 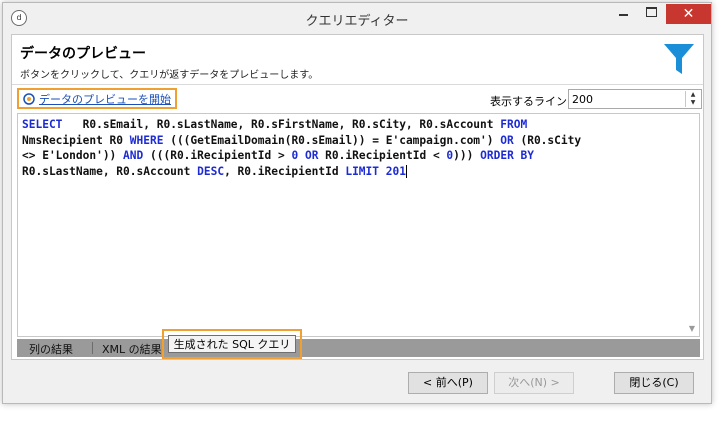 What do you see at coordinates (357, 21) in the screenshot?
I see `window-title: クエリエディター` at bounding box center [357, 21].